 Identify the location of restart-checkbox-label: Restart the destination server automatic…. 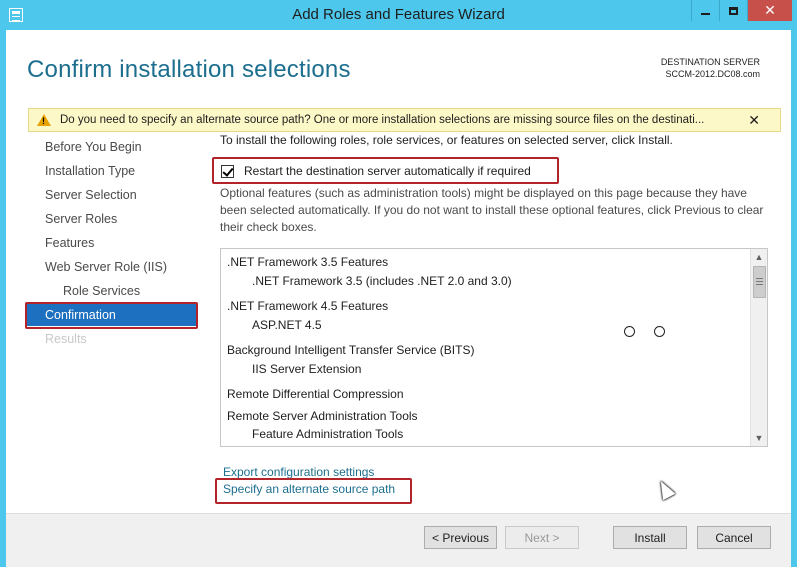
(387, 171).